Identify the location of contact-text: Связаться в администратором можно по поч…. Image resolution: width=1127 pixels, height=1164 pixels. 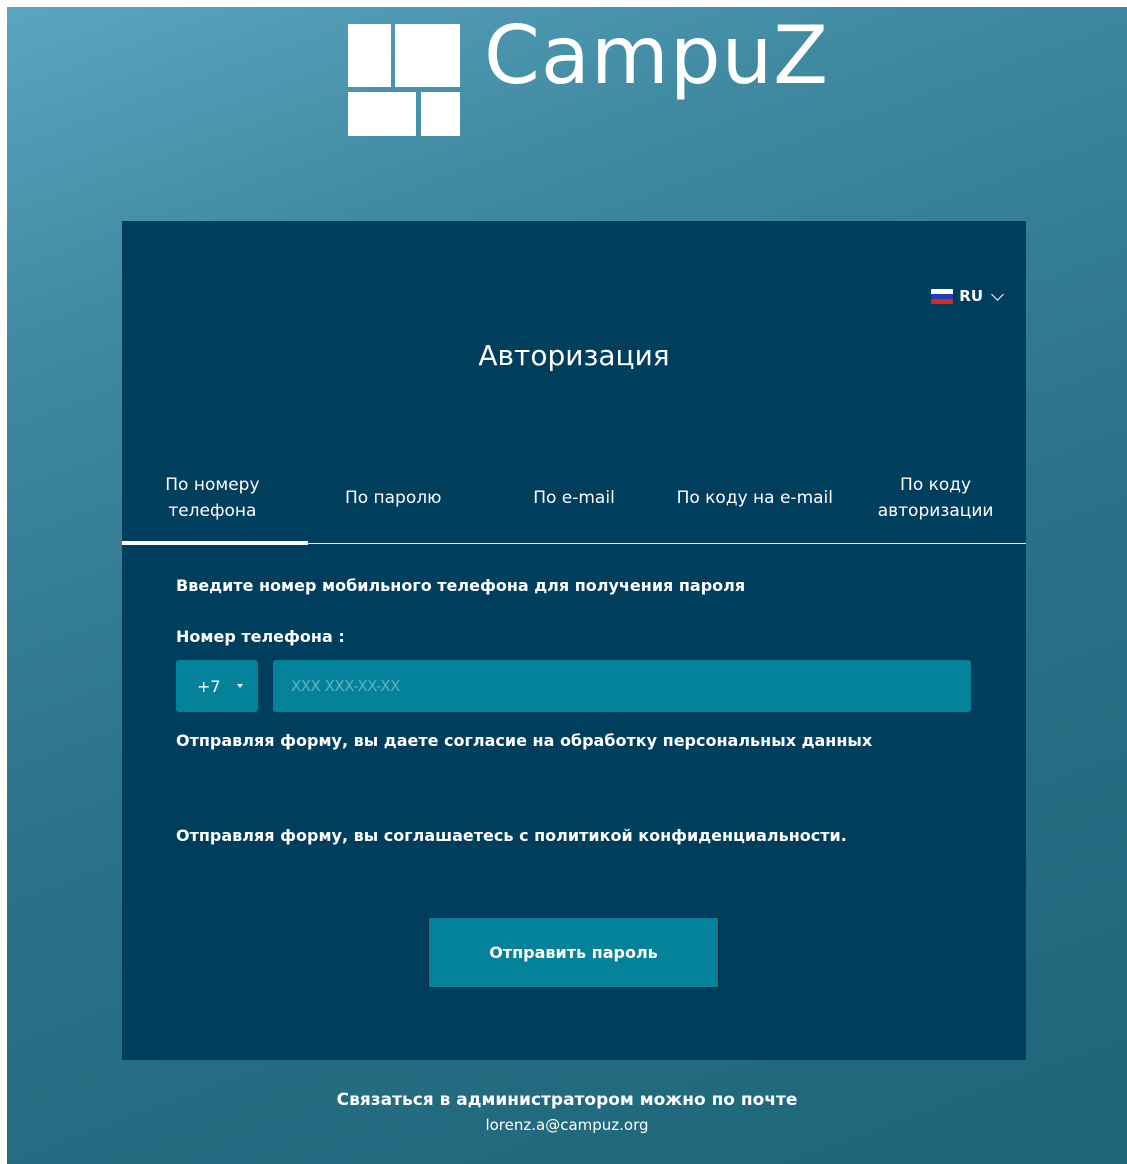
(567, 1100).